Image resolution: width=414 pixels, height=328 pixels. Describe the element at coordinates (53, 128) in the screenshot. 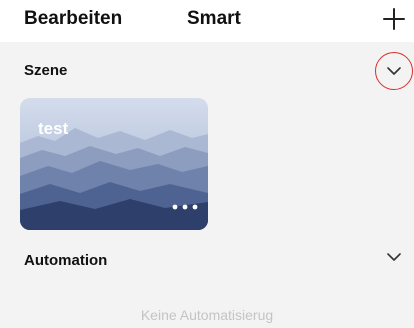

I see `scene-name: test` at that location.